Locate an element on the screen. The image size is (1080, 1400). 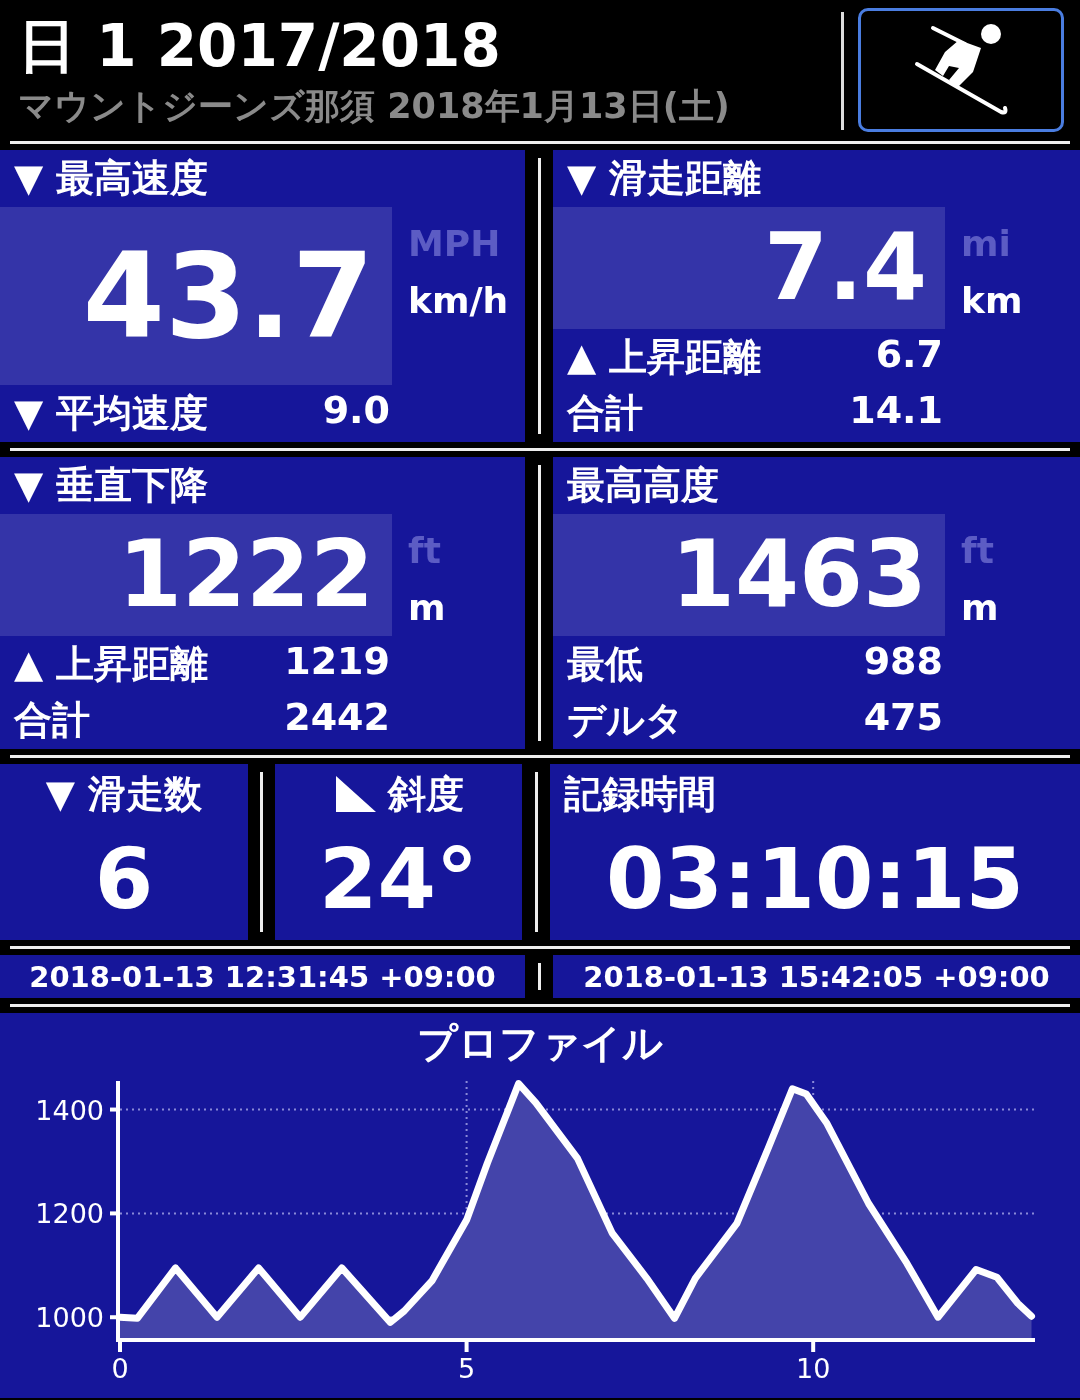
alt-unit: MPH is located at coordinates (455, 244).